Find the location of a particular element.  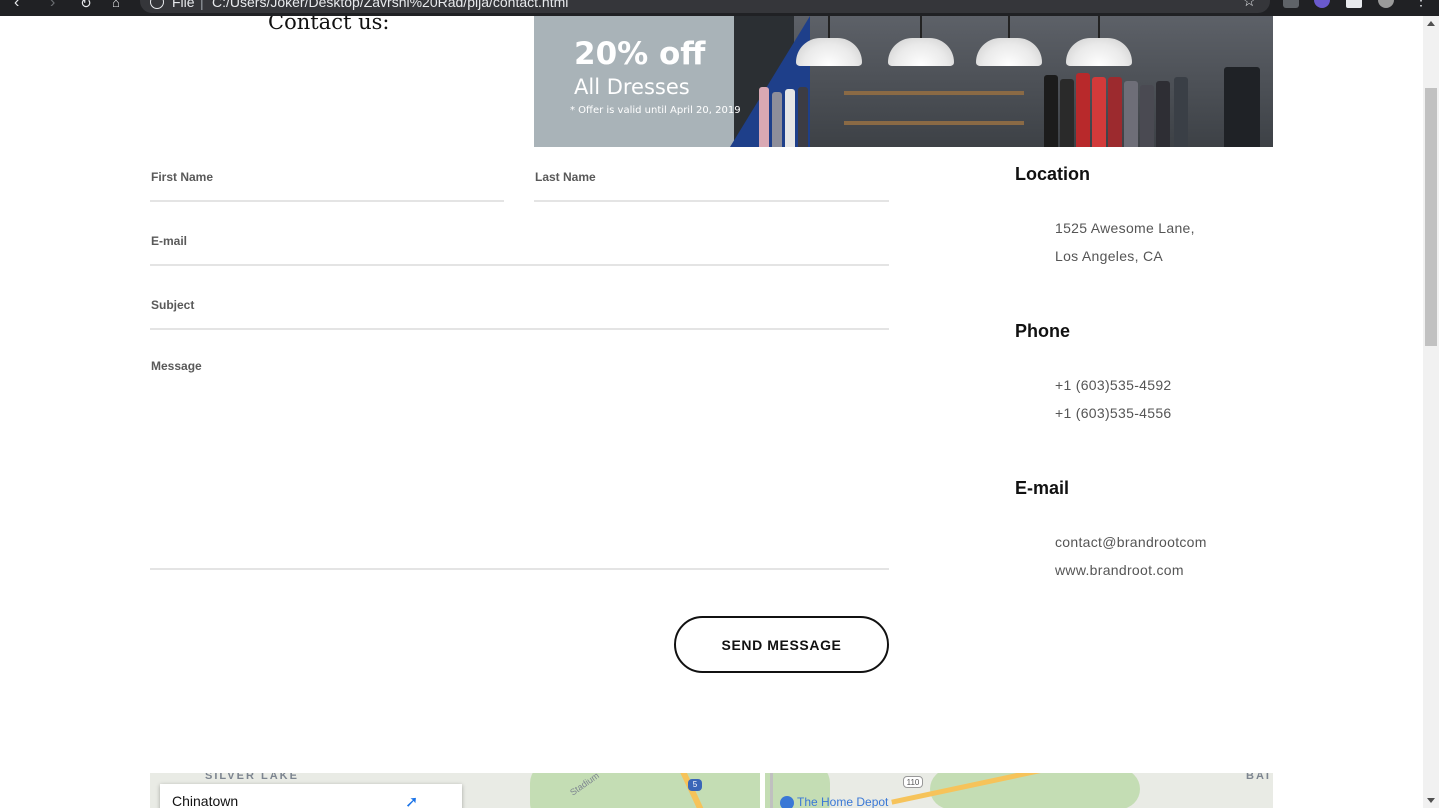

first-name-field: First Name is located at coordinates (327, 181).